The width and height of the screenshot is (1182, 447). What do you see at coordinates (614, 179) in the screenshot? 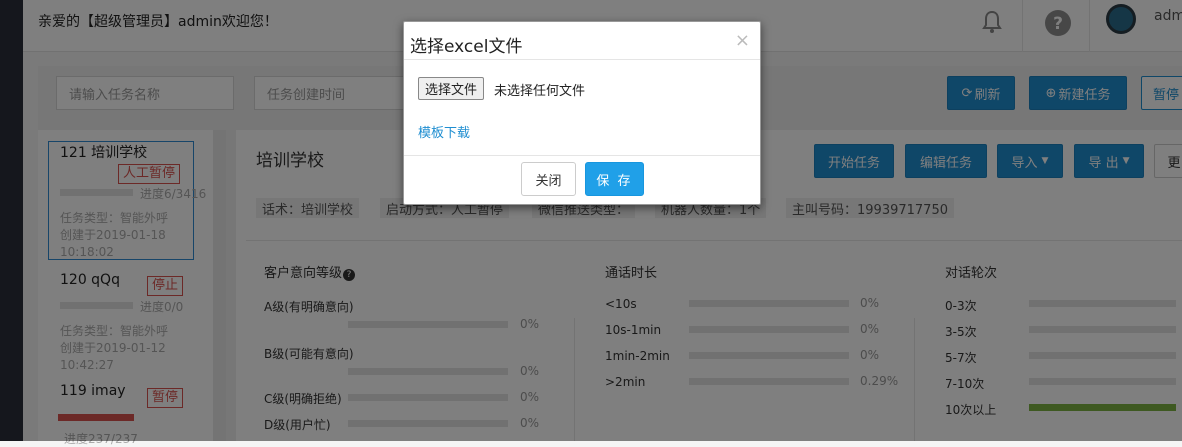
I see `save-button: 保 存` at bounding box center [614, 179].